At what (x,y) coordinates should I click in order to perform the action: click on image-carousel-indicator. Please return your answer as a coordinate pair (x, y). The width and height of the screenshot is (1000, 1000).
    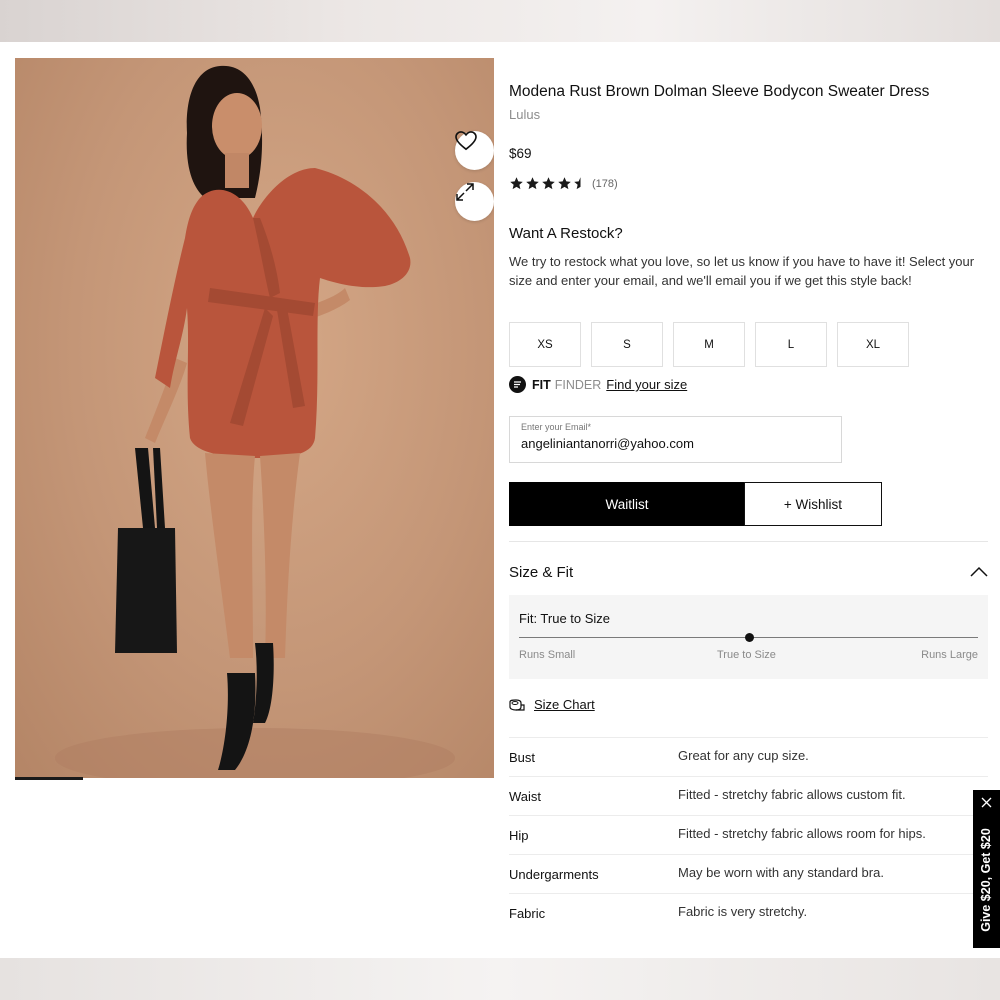
    Looking at the image, I should click on (49, 778).